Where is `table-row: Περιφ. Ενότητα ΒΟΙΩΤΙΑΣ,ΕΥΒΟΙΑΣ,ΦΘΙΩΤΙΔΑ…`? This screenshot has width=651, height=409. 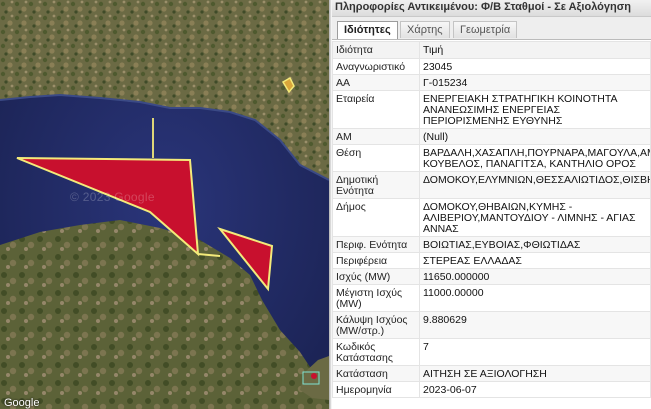 table-row: Περιφ. Ενότητα ΒΟΙΩΤΙΑΣ,ΕΥΒΟΙΑΣ,ΦΘΙΩΤΙΔΑ… is located at coordinates (491, 244).